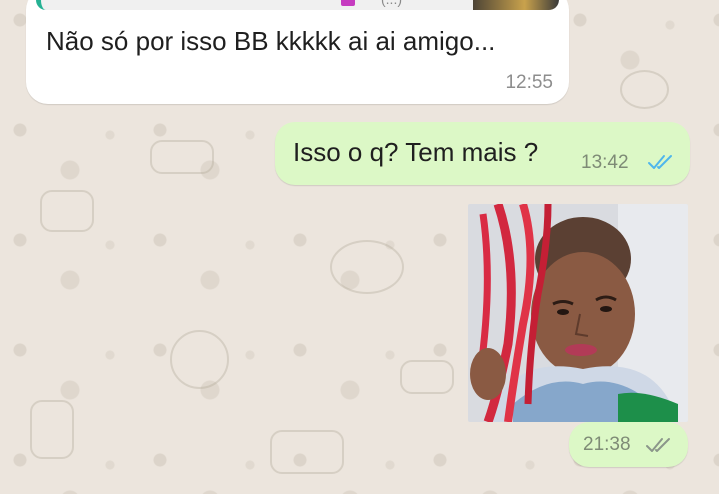 Image resolution: width=719 pixels, height=494 pixels. I want to click on image-message, so click(578, 313).